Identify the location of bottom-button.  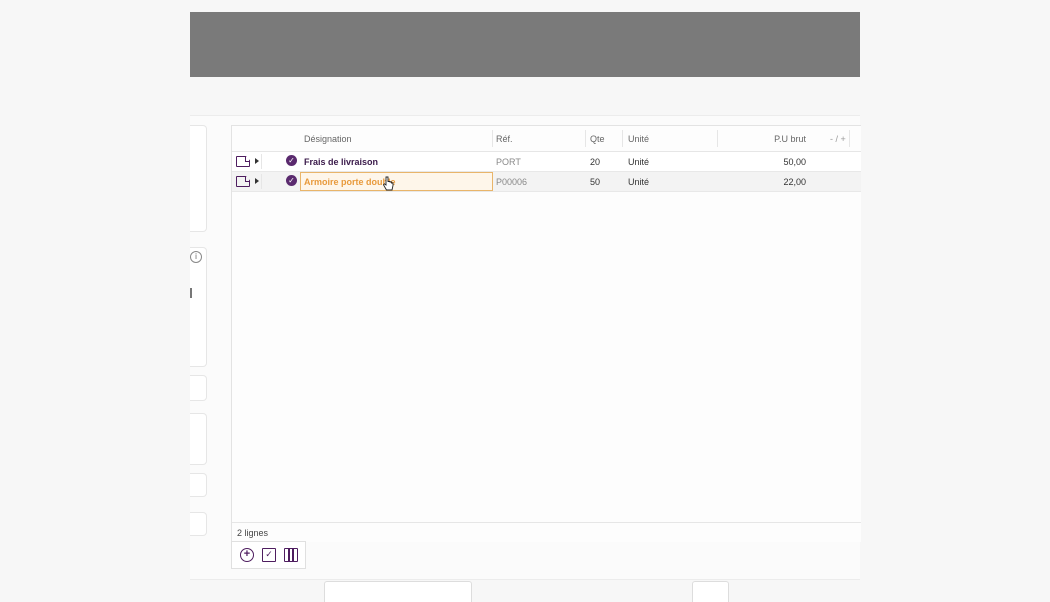
(710, 591).